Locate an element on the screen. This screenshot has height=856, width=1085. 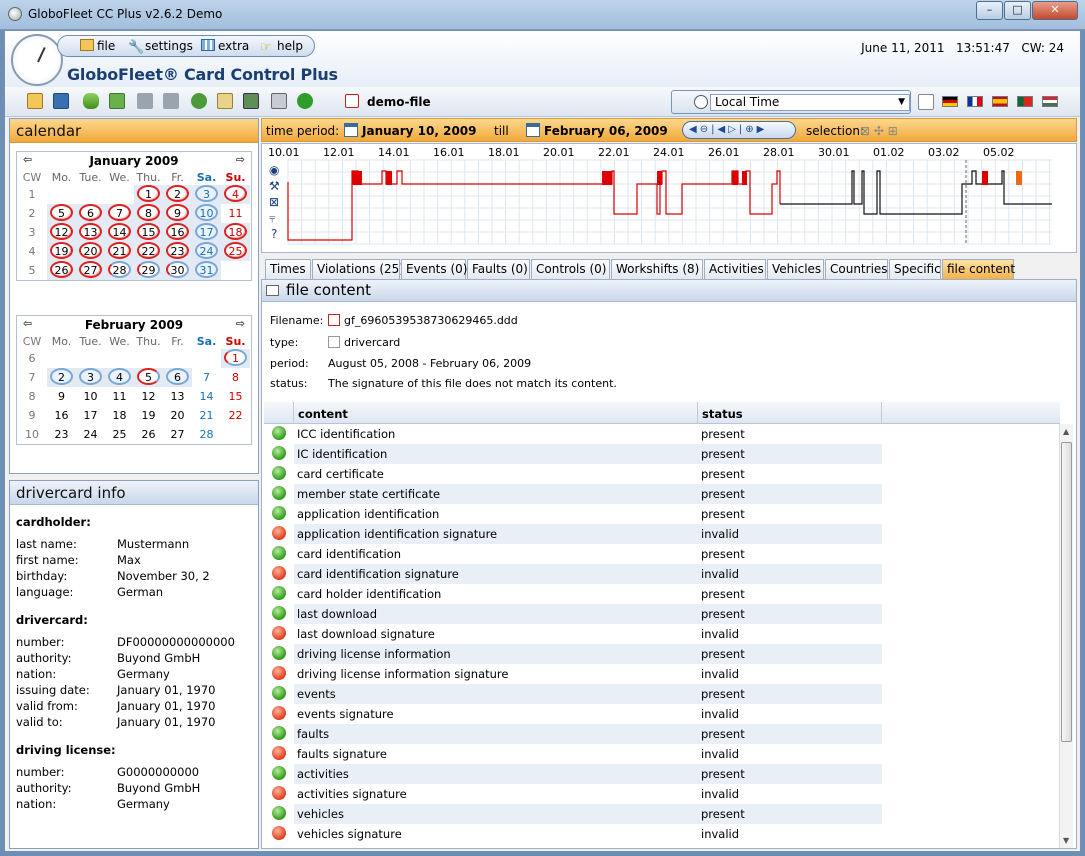
close-button: ✕ is located at coordinates (1055, 10).